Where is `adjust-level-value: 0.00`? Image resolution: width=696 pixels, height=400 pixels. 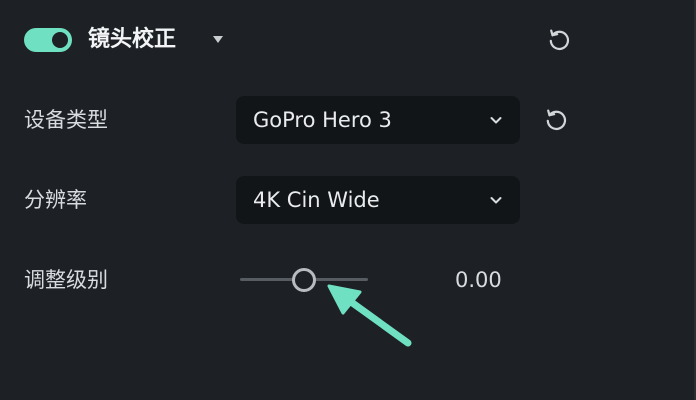 adjust-level-value: 0.00 is located at coordinates (478, 280).